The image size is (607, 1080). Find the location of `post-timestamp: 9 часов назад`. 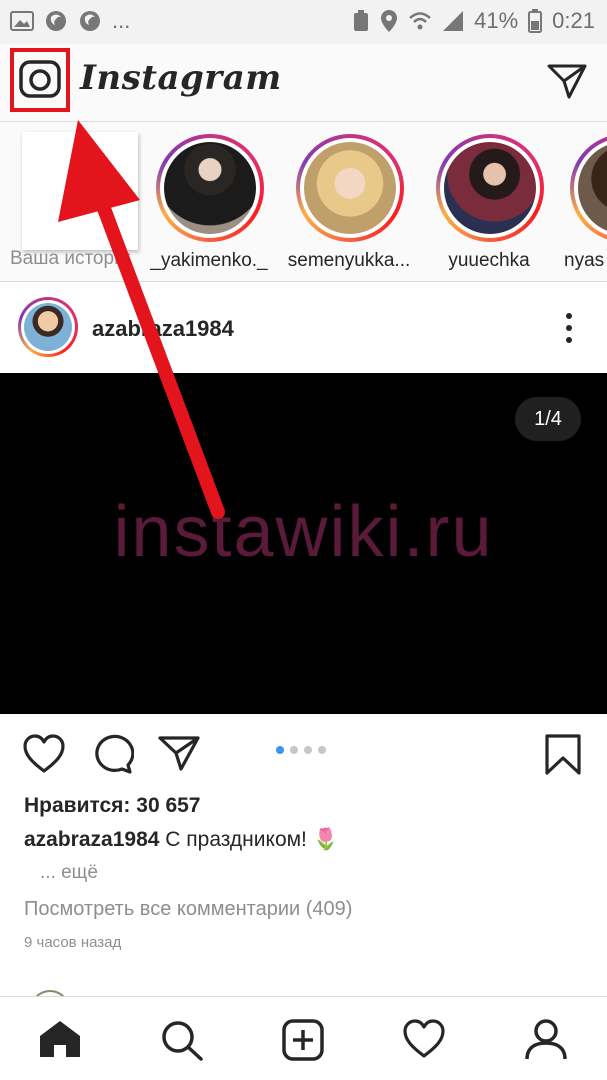

post-timestamp: 9 часов назад is located at coordinates (73, 942).